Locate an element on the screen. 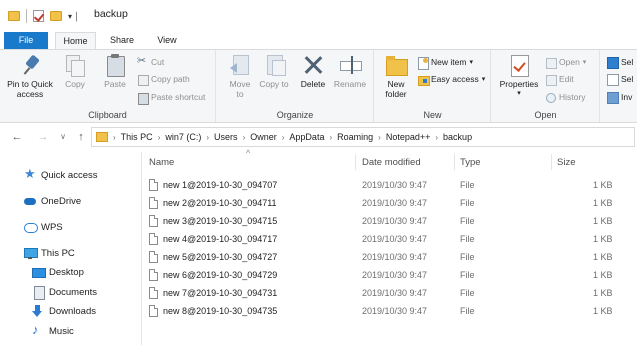  computer-icon is located at coordinates (31, 253).